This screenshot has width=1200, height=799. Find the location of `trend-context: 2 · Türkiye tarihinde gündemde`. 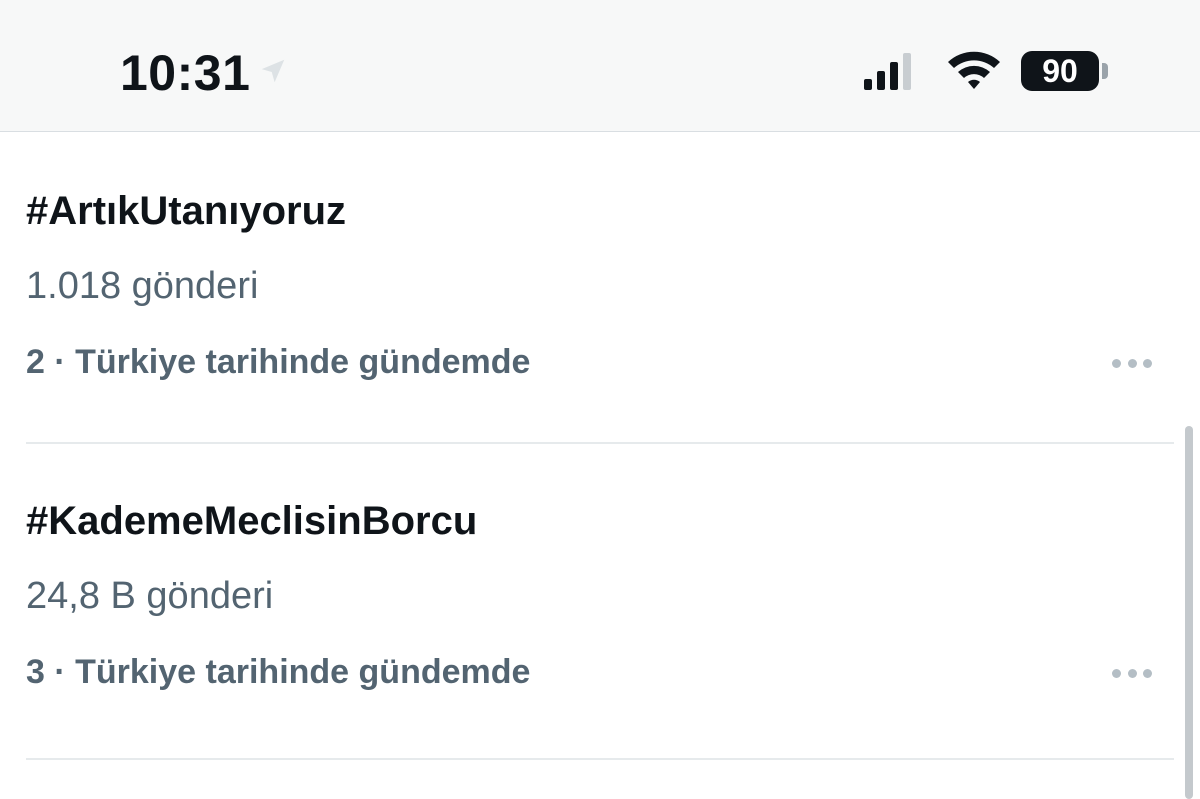

trend-context: 2 · Türkiye tarihinde gündemde is located at coordinates (278, 362).